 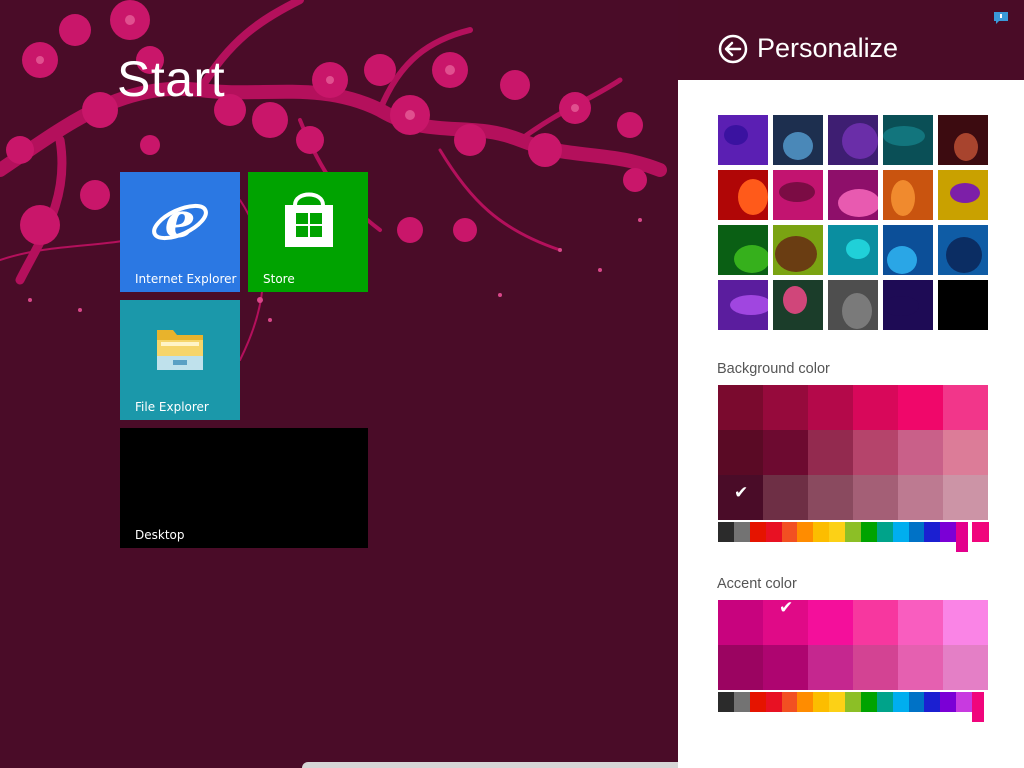 I want to click on tile-store: Store, so click(x=308, y=232).